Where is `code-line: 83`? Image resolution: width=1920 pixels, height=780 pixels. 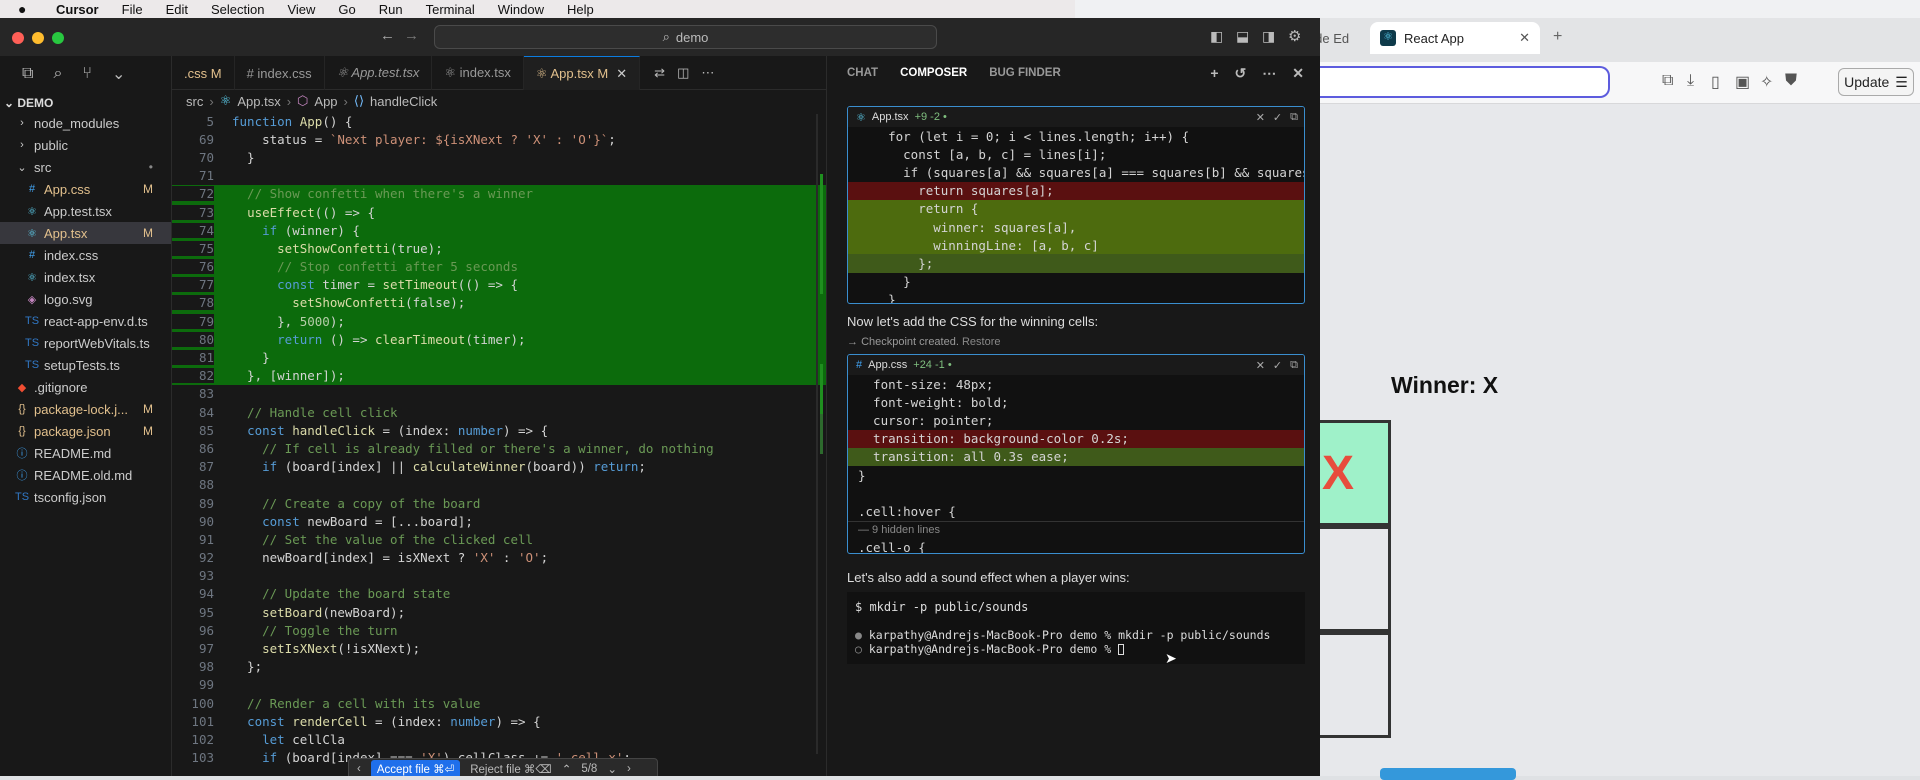 code-line: 83 is located at coordinates (499, 394).